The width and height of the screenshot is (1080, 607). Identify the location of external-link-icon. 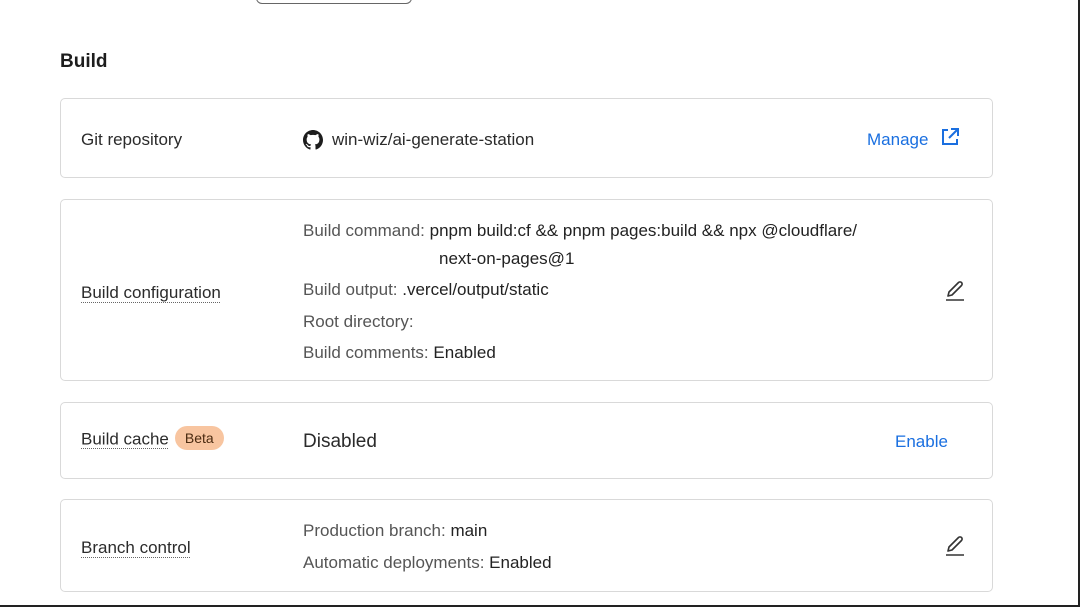
(950, 137).